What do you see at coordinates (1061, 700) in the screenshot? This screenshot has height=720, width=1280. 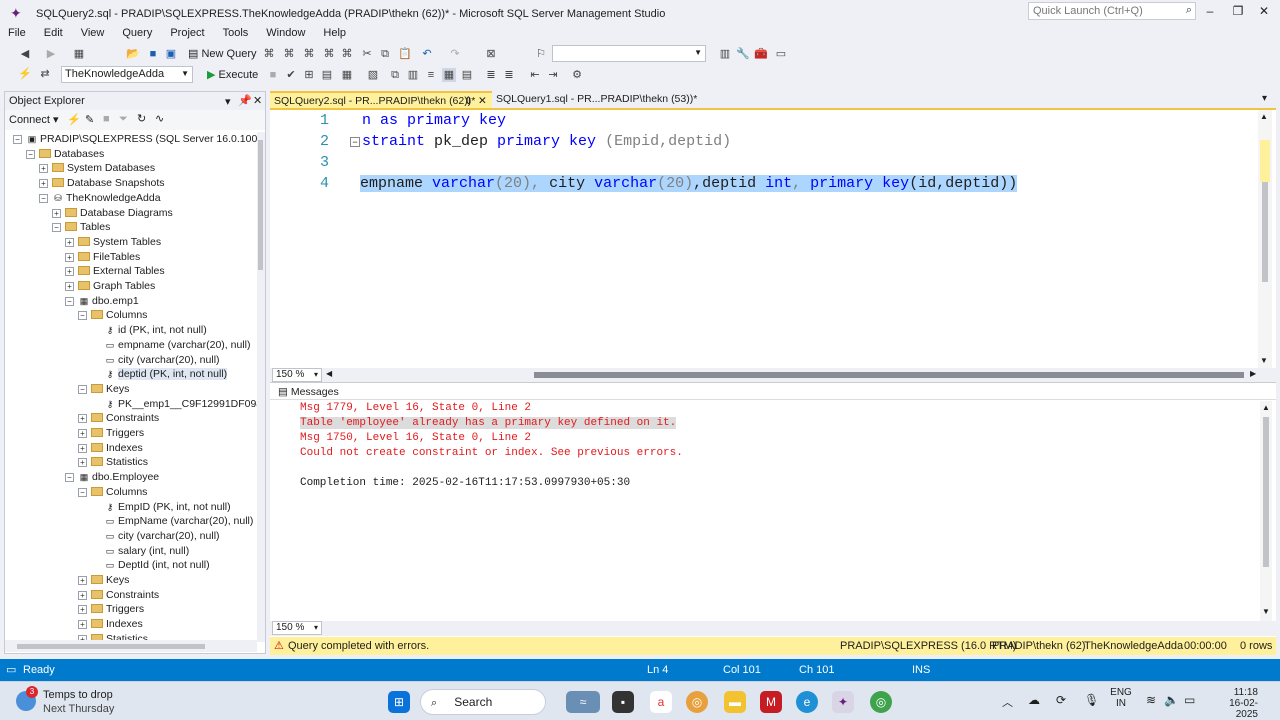 I see `sync-icon: ⟳` at bounding box center [1061, 700].